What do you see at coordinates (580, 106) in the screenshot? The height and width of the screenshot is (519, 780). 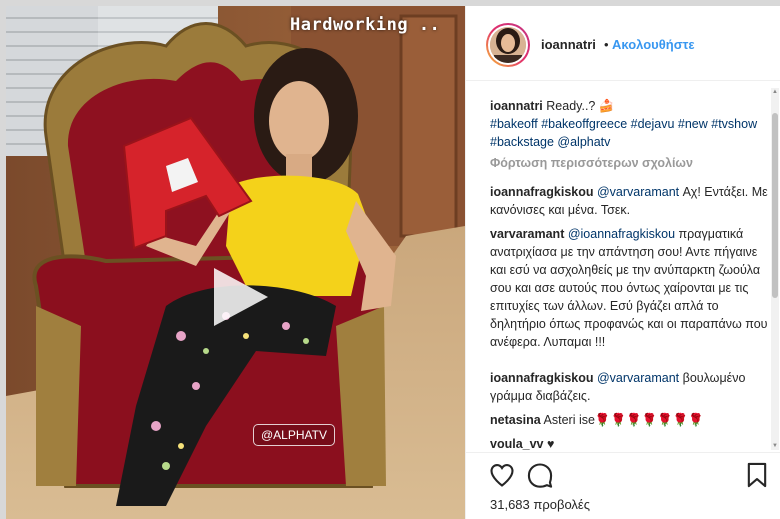 I see `caption-text: Ready..? 🍰` at bounding box center [580, 106].